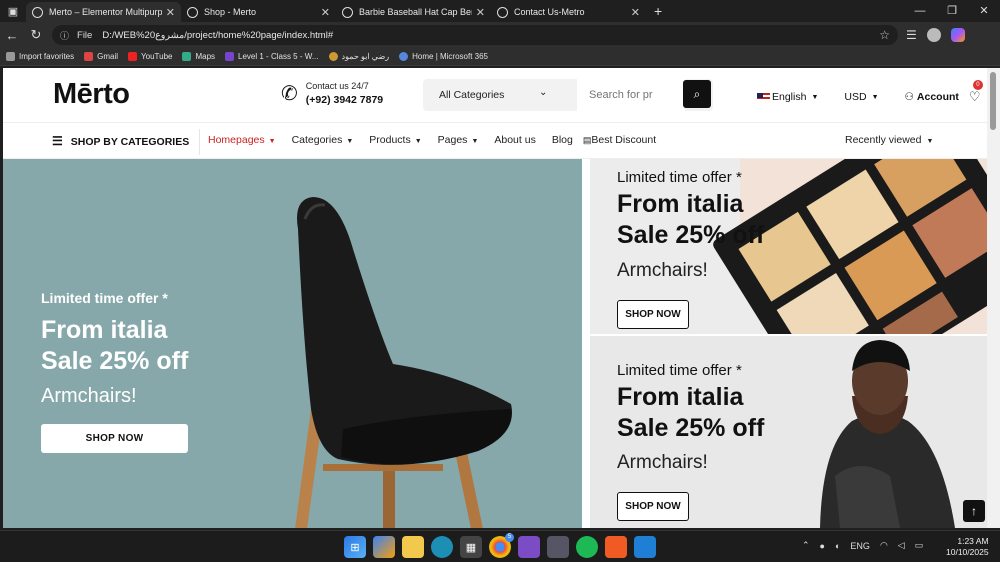 This screenshot has height=562, width=1000. Describe the element at coordinates (806, 545) in the screenshot. I see `tray-chevron-icon: ⌃` at that location.